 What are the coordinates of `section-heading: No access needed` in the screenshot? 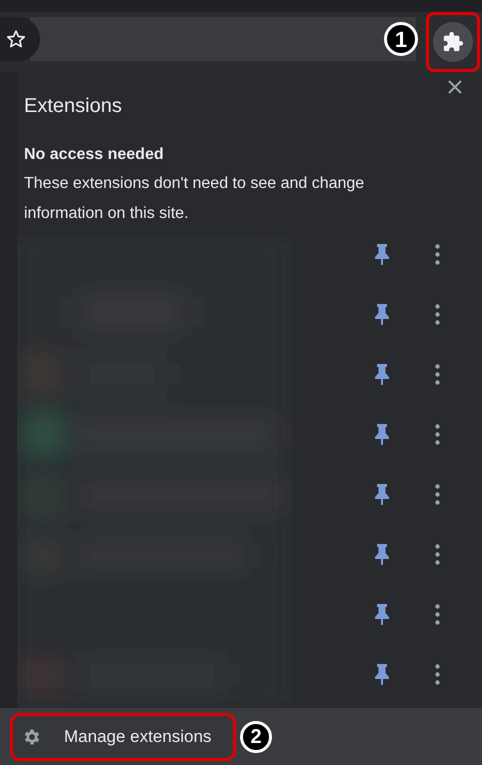 It's located at (94, 155).